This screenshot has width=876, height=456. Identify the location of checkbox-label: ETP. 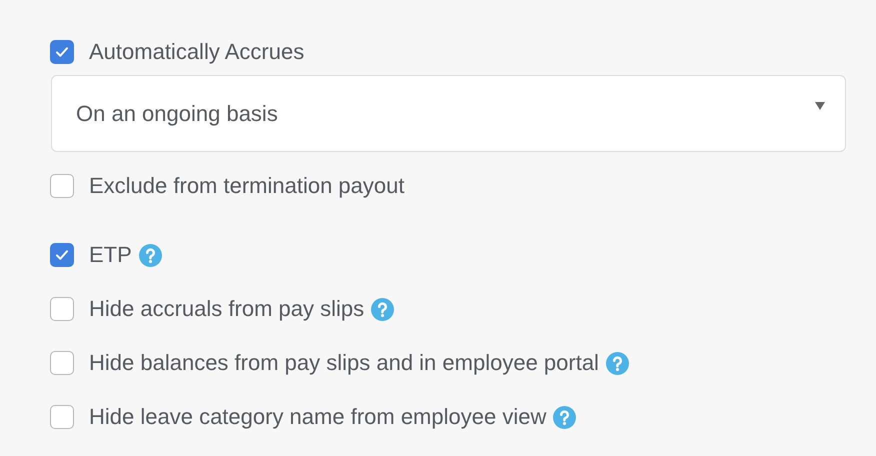
(110, 255).